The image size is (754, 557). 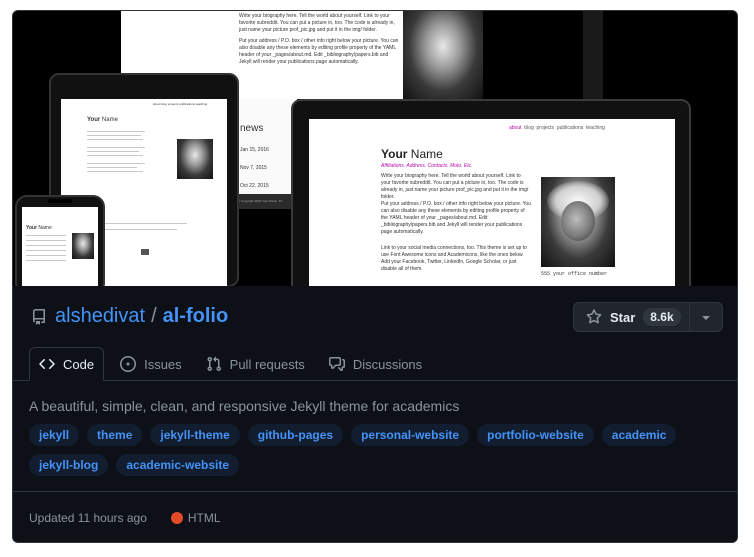 I want to click on tab-pull-requests-label: Pull requests, so click(x=267, y=364).